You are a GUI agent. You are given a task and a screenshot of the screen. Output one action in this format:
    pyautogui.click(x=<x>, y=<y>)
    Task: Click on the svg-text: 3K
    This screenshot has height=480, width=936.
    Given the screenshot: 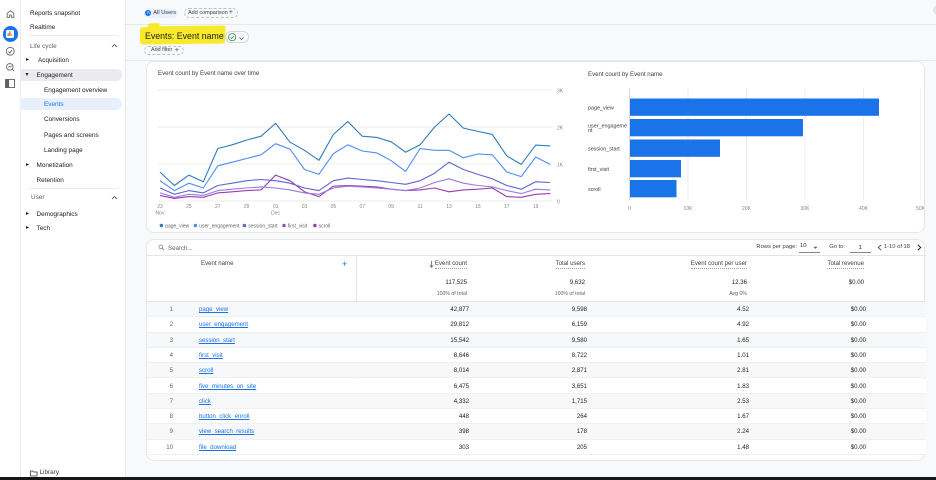 What is the action you would take?
    pyautogui.click(x=560, y=92)
    